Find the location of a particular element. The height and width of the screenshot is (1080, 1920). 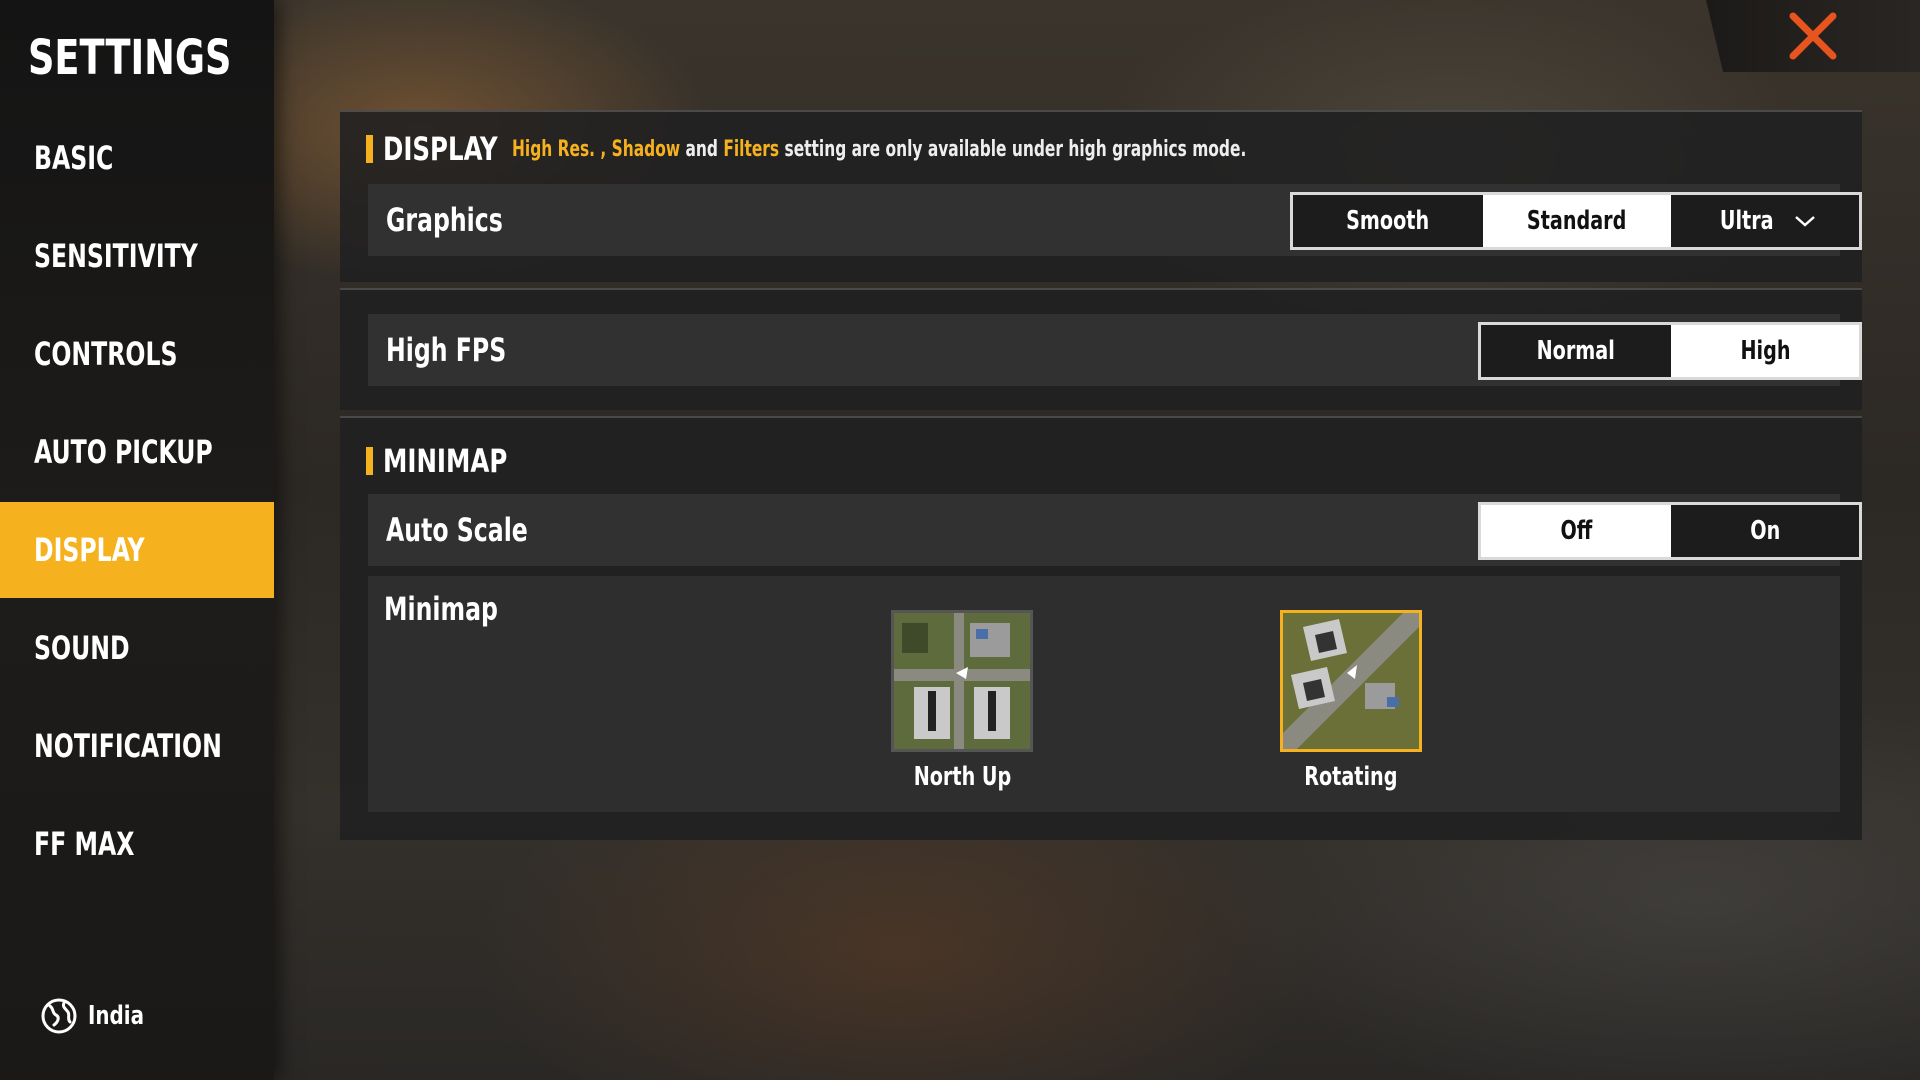

fps-section: High FPS Normal High is located at coordinates (1101, 349).